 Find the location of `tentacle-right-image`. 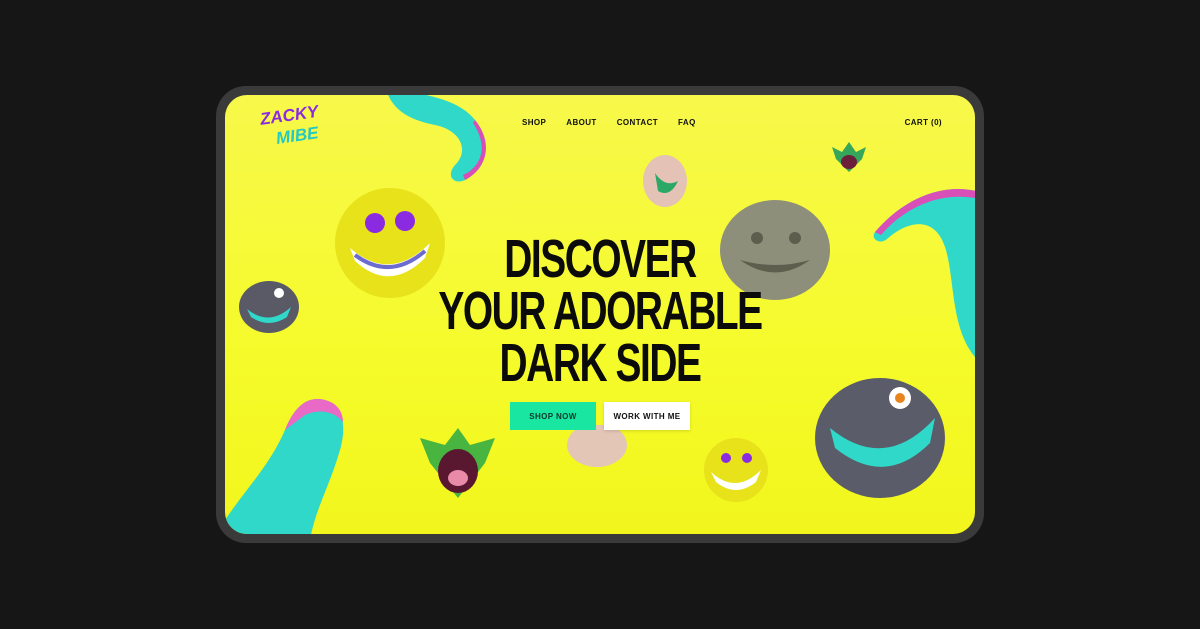

tentacle-right-image is located at coordinates (924, 273).